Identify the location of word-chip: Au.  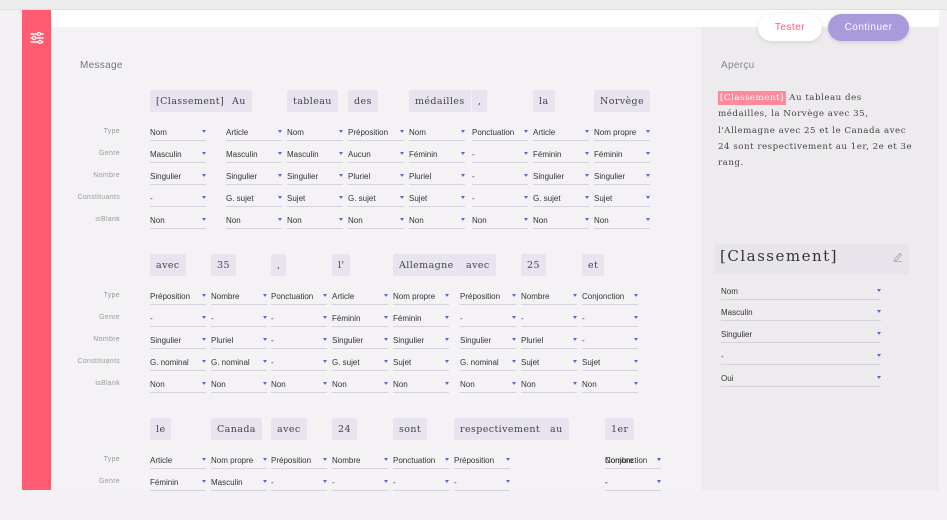
(239, 101).